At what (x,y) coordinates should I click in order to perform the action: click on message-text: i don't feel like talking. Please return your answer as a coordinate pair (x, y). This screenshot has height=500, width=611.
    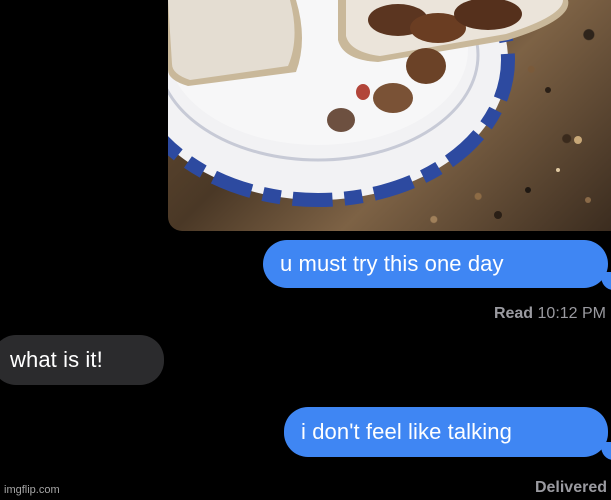
    Looking at the image, I should click on (406, 431).